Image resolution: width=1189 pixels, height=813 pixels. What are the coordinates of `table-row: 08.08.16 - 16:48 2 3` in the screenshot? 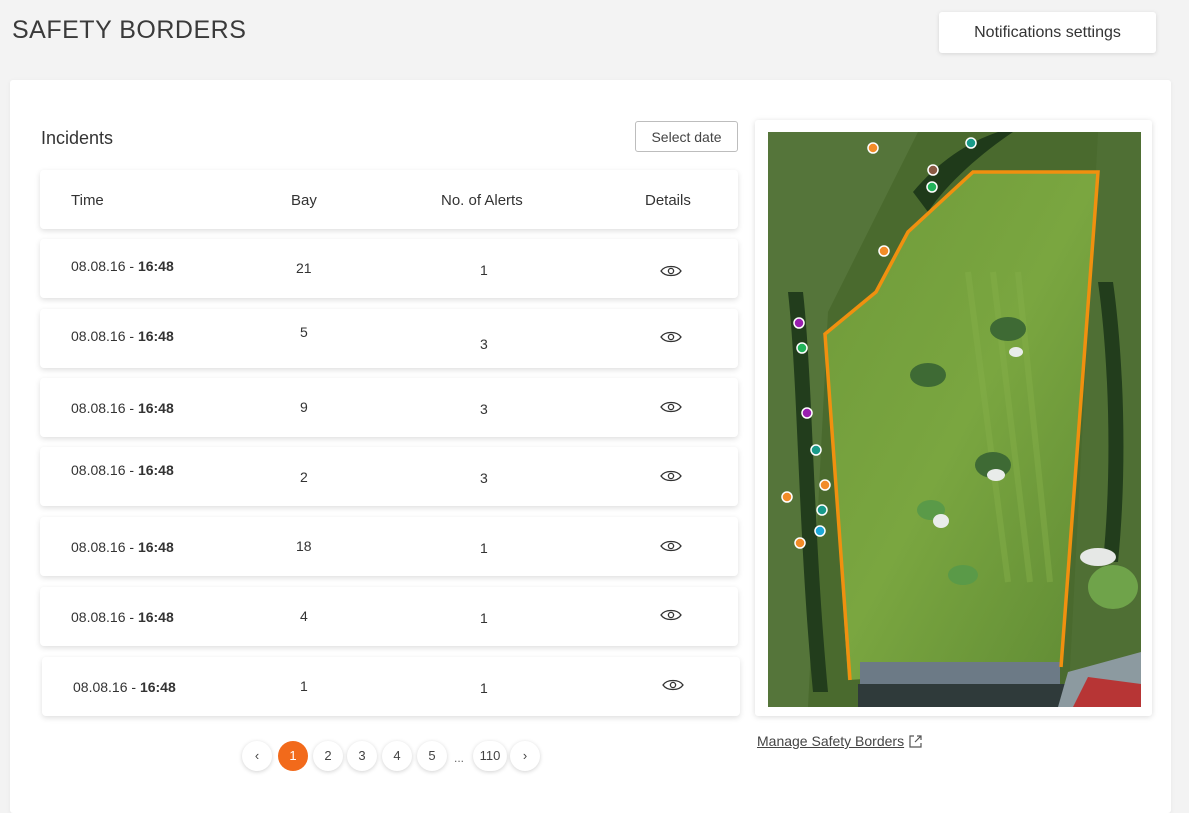 It's located at (389, 476).